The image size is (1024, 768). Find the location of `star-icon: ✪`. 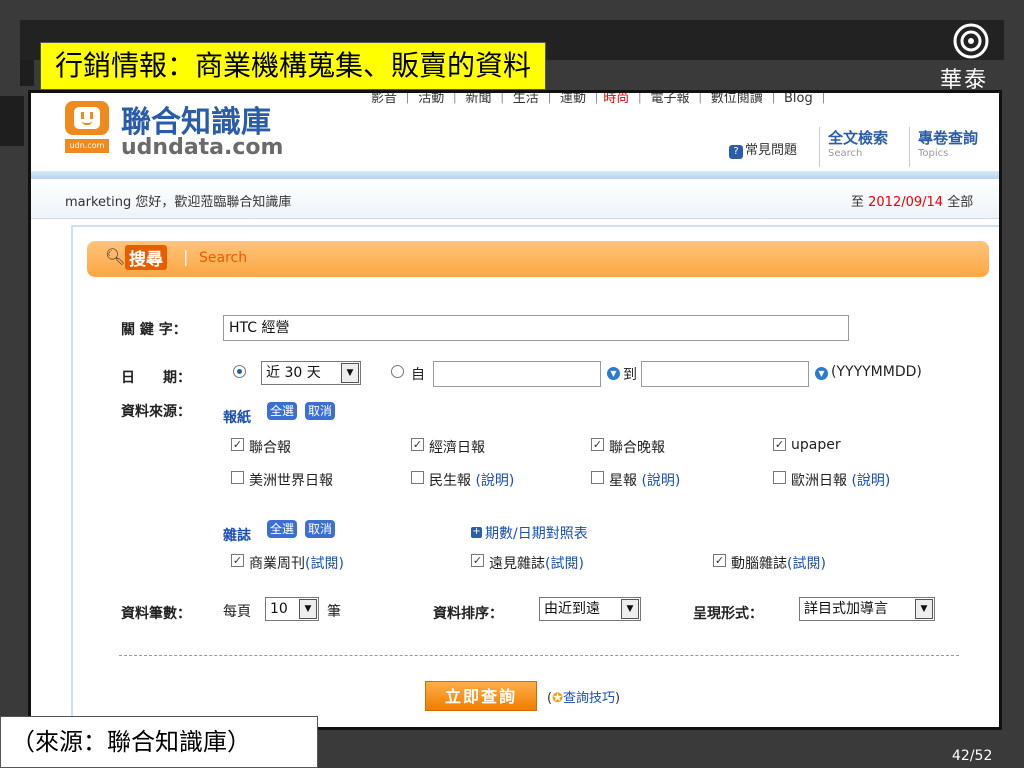

star-icon: ✪ is located at coordinates (557, 698).